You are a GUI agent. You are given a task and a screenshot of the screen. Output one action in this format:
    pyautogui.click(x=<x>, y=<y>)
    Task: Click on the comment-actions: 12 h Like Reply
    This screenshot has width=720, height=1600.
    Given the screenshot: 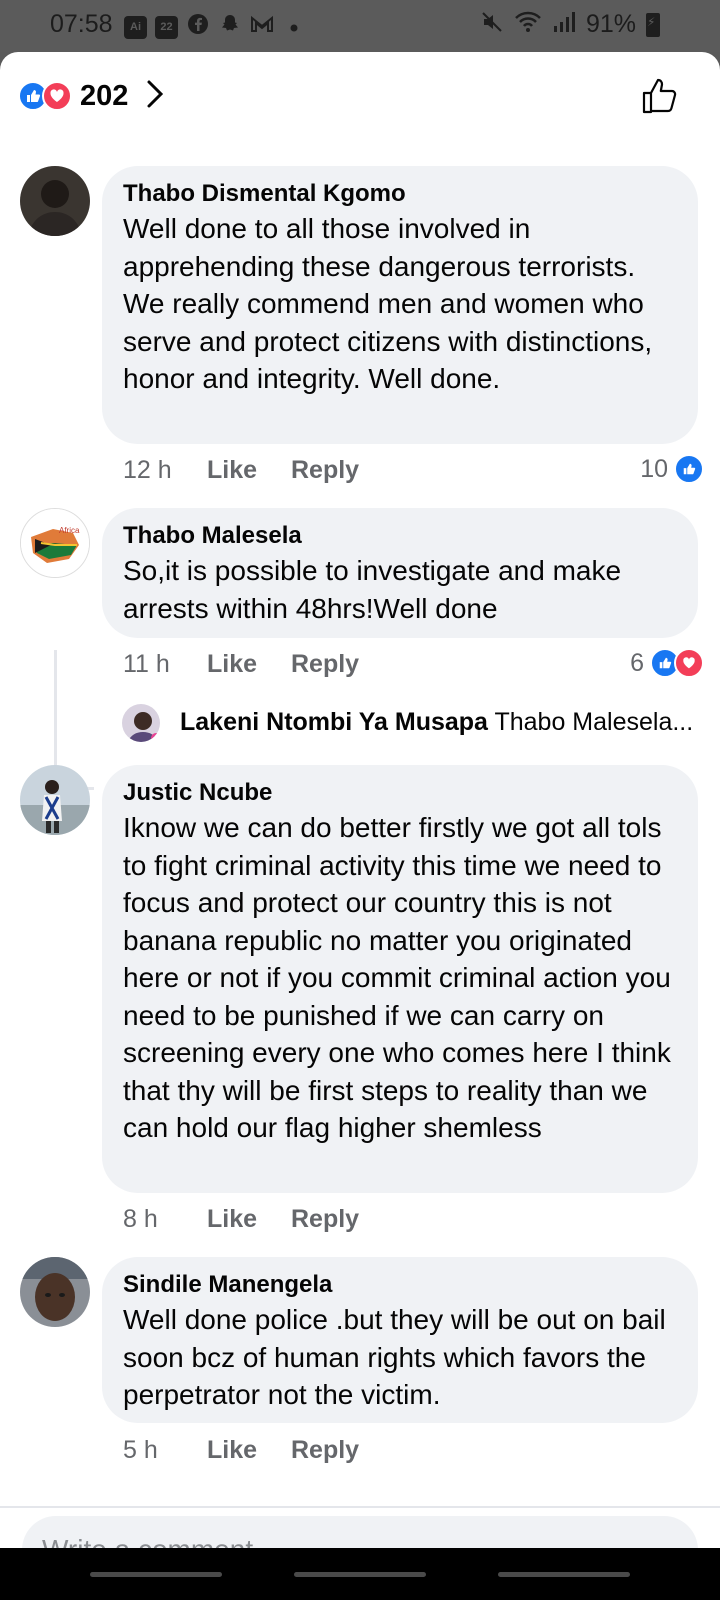 What is the action you would take?
    pyautogui.click(x=241, y=470)
    